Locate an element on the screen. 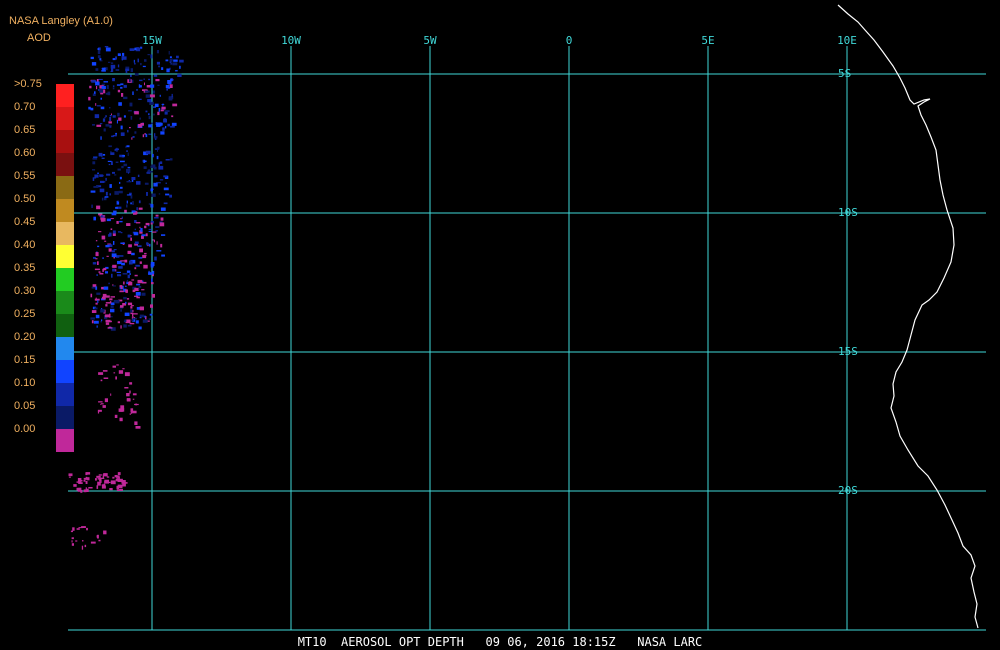 The image size is (1000, 650). legend-label: 0.10 is located at coordinates (25, 383).